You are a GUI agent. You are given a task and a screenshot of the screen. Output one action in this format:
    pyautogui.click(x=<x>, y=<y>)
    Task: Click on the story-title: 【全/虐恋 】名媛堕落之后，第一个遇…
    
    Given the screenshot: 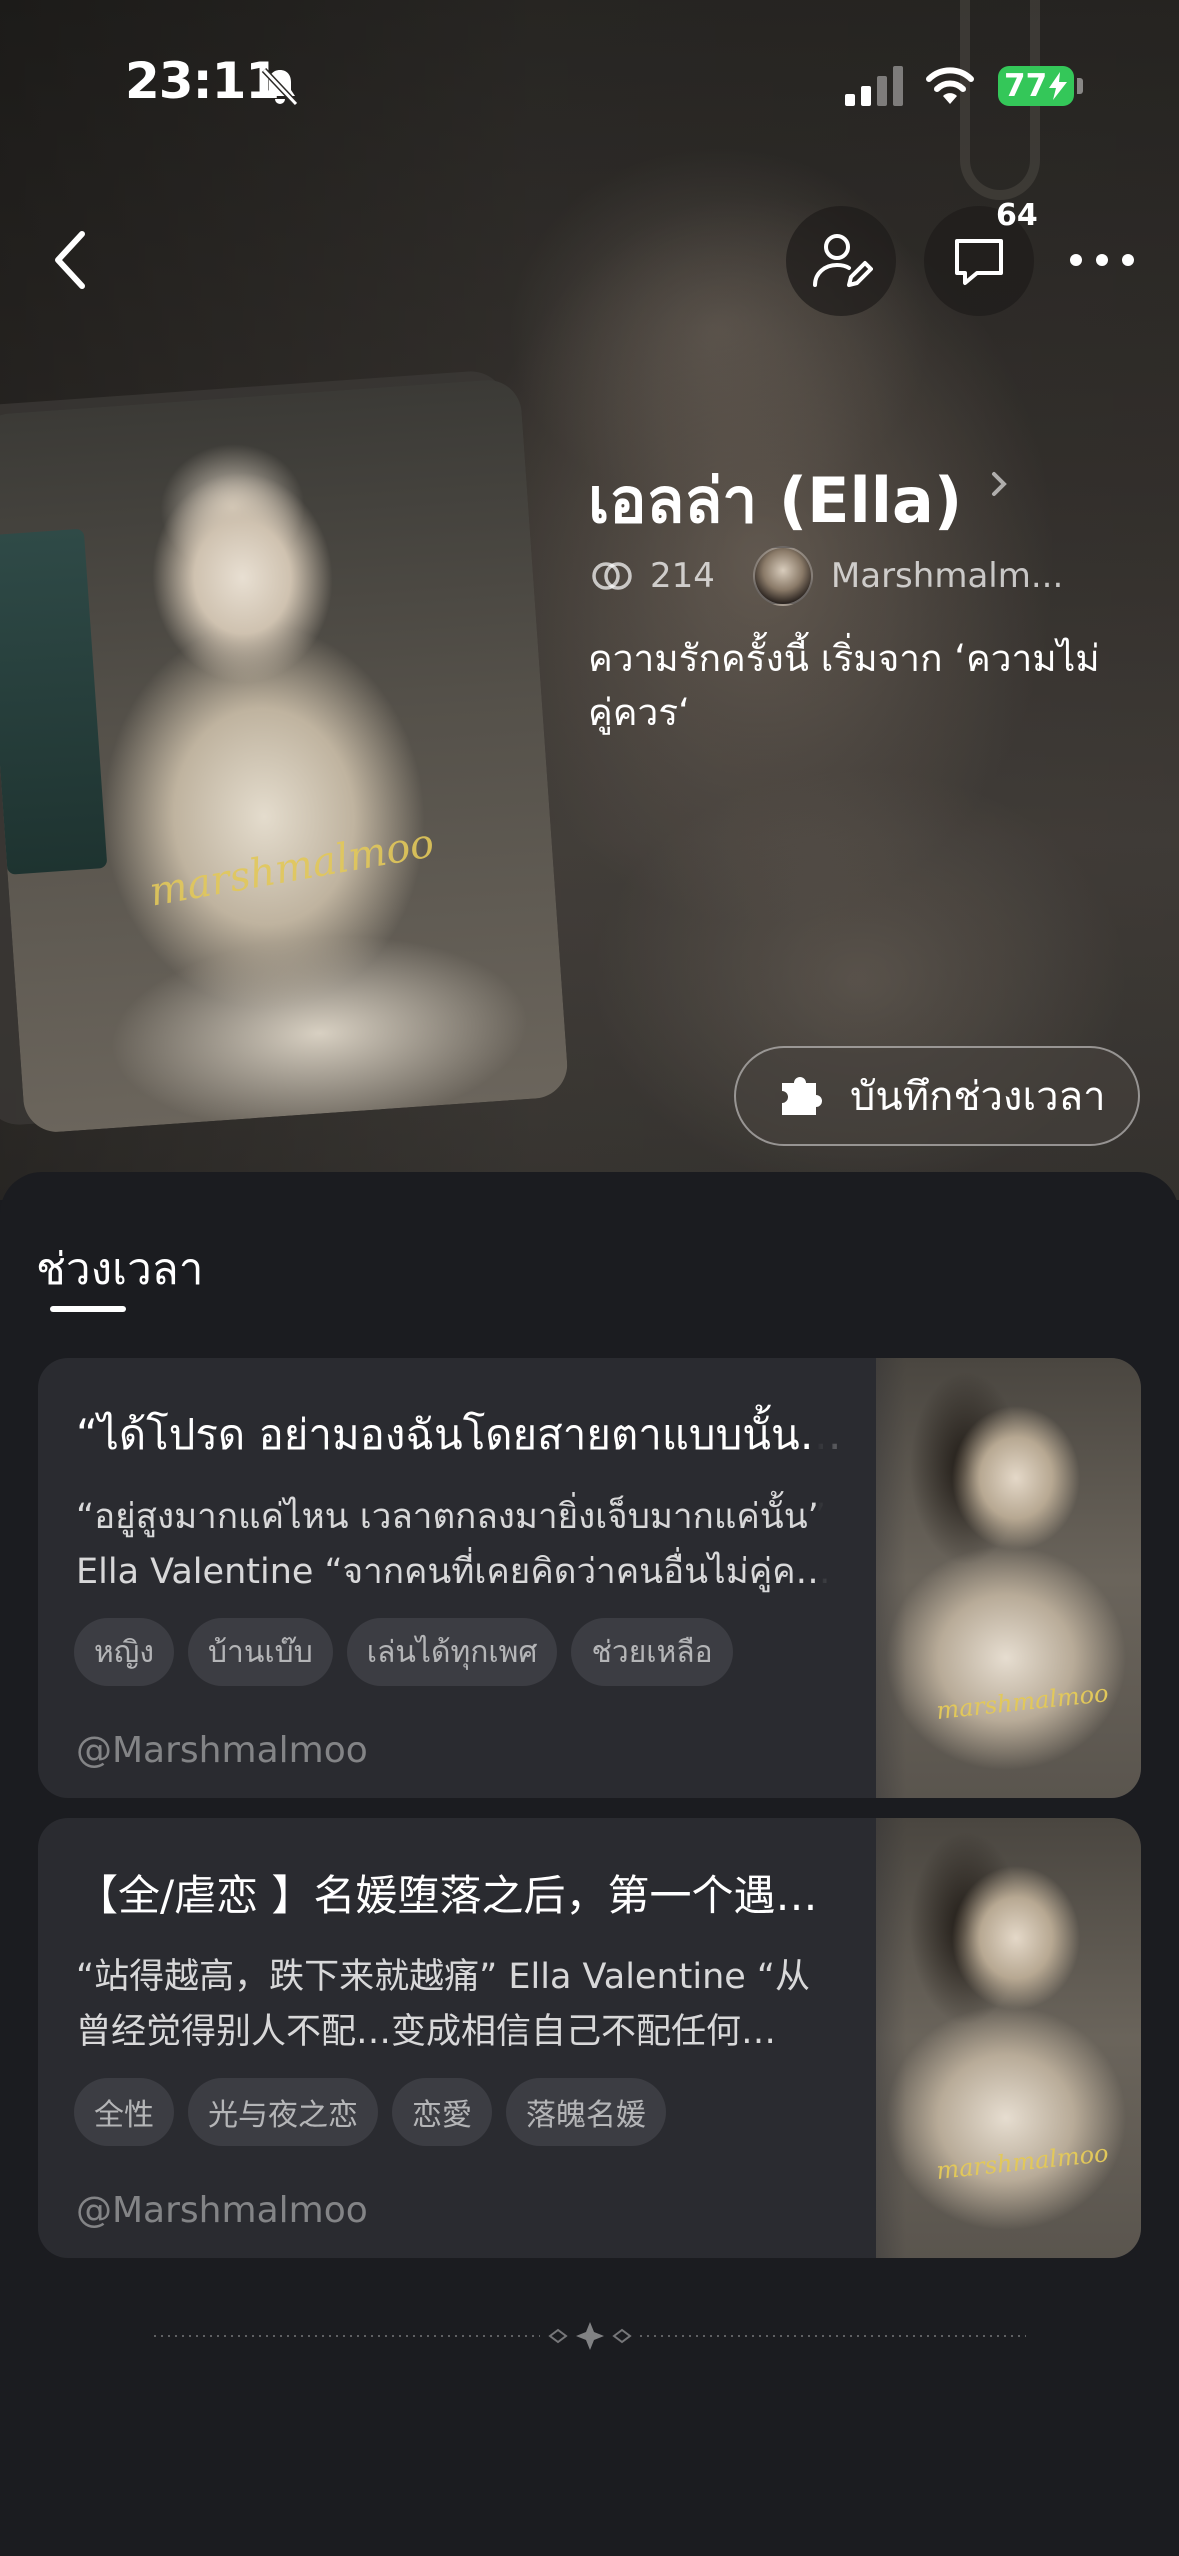 What is the action you would take?
    pyautogui.click(x=447, y=1895)
    